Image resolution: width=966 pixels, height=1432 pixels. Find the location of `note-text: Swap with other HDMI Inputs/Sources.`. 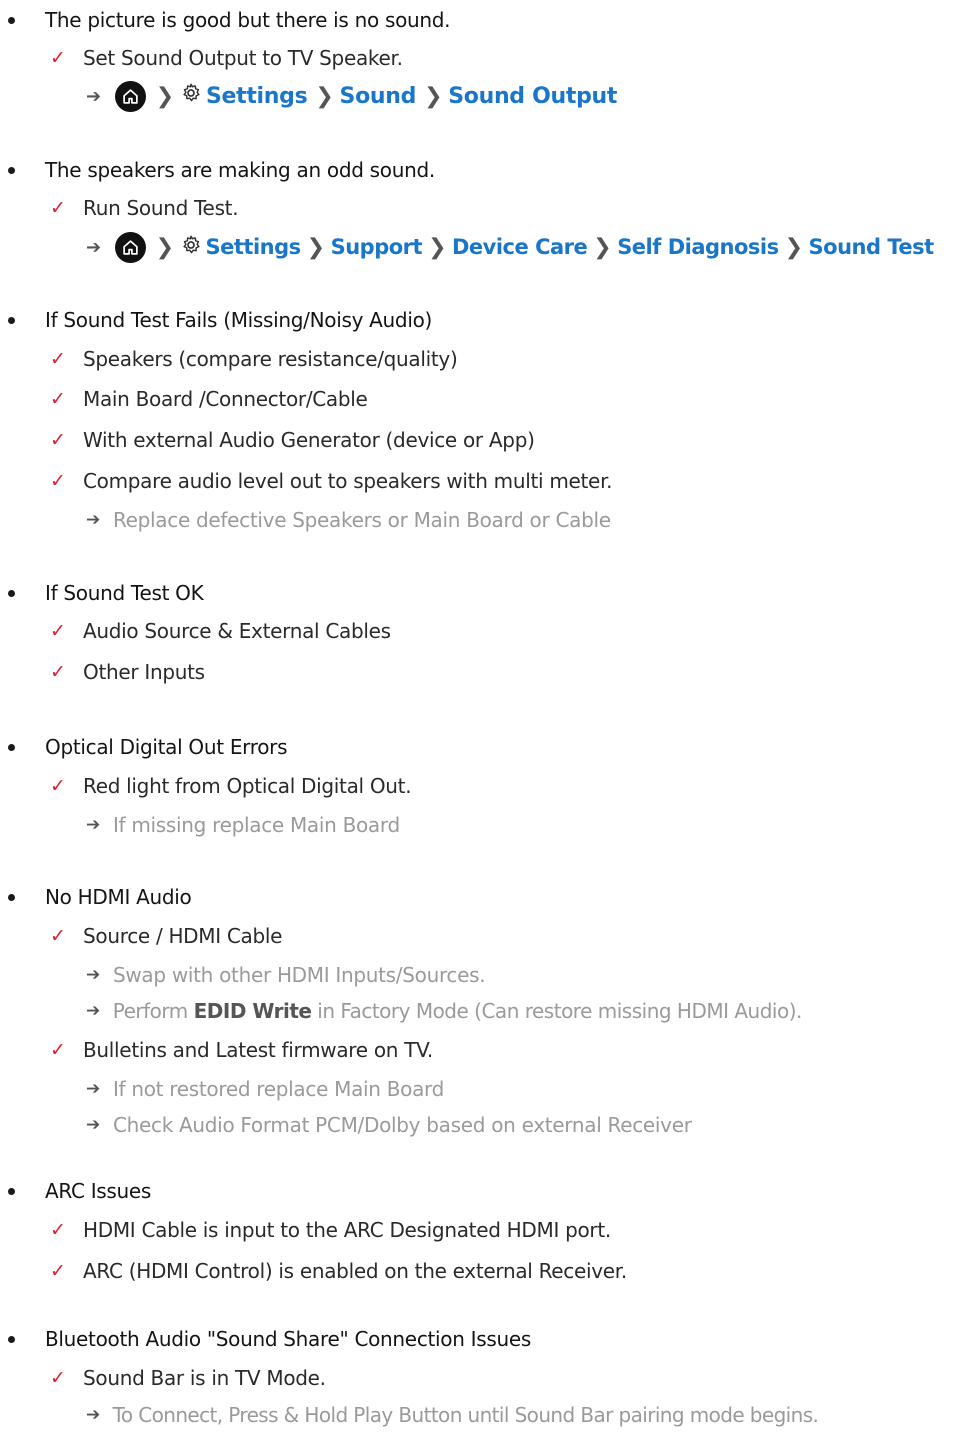

note-text: Swap with other HDMI Inputs/Sources. is located at coordinates (299, 975).